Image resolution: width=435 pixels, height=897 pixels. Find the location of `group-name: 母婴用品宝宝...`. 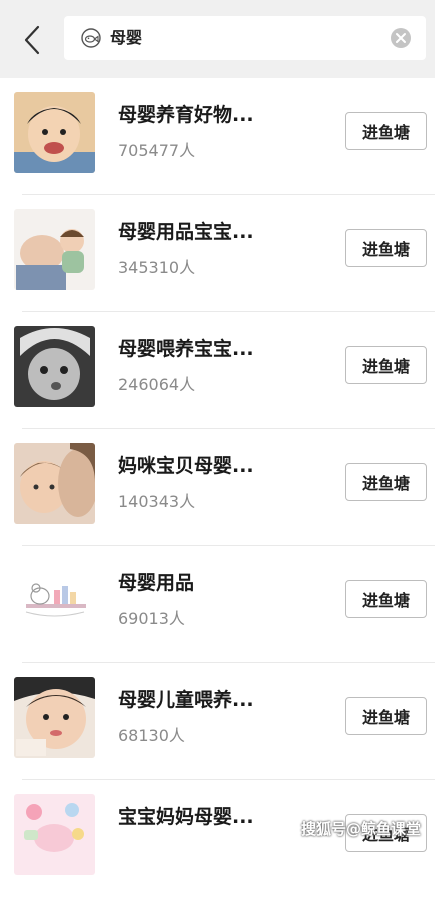

group-name: 母婴用品宝宝... is located at coordinates (186, 232).